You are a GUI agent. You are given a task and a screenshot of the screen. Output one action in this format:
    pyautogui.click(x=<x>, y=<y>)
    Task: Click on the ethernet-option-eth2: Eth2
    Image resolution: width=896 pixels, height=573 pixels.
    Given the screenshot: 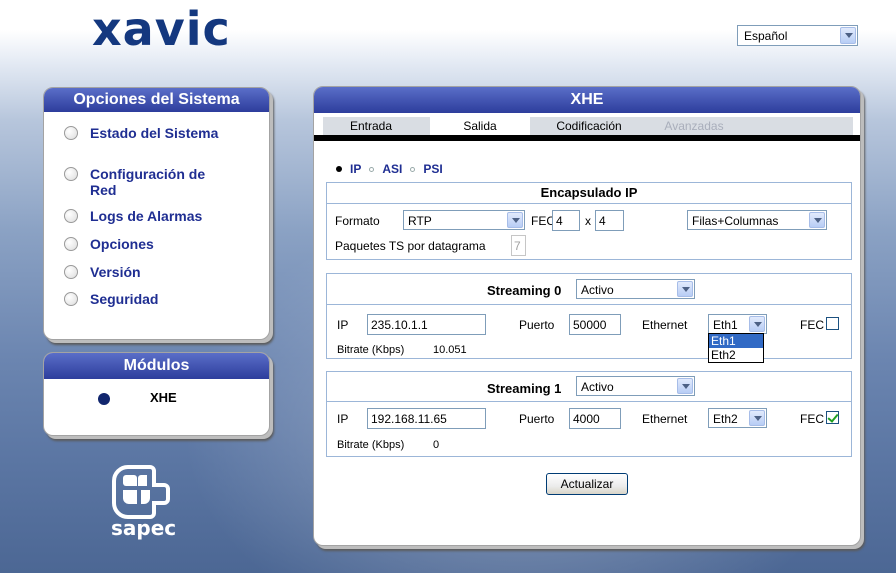 What is the action you would take?
    pyautogui.click(x=736, y=355)
    